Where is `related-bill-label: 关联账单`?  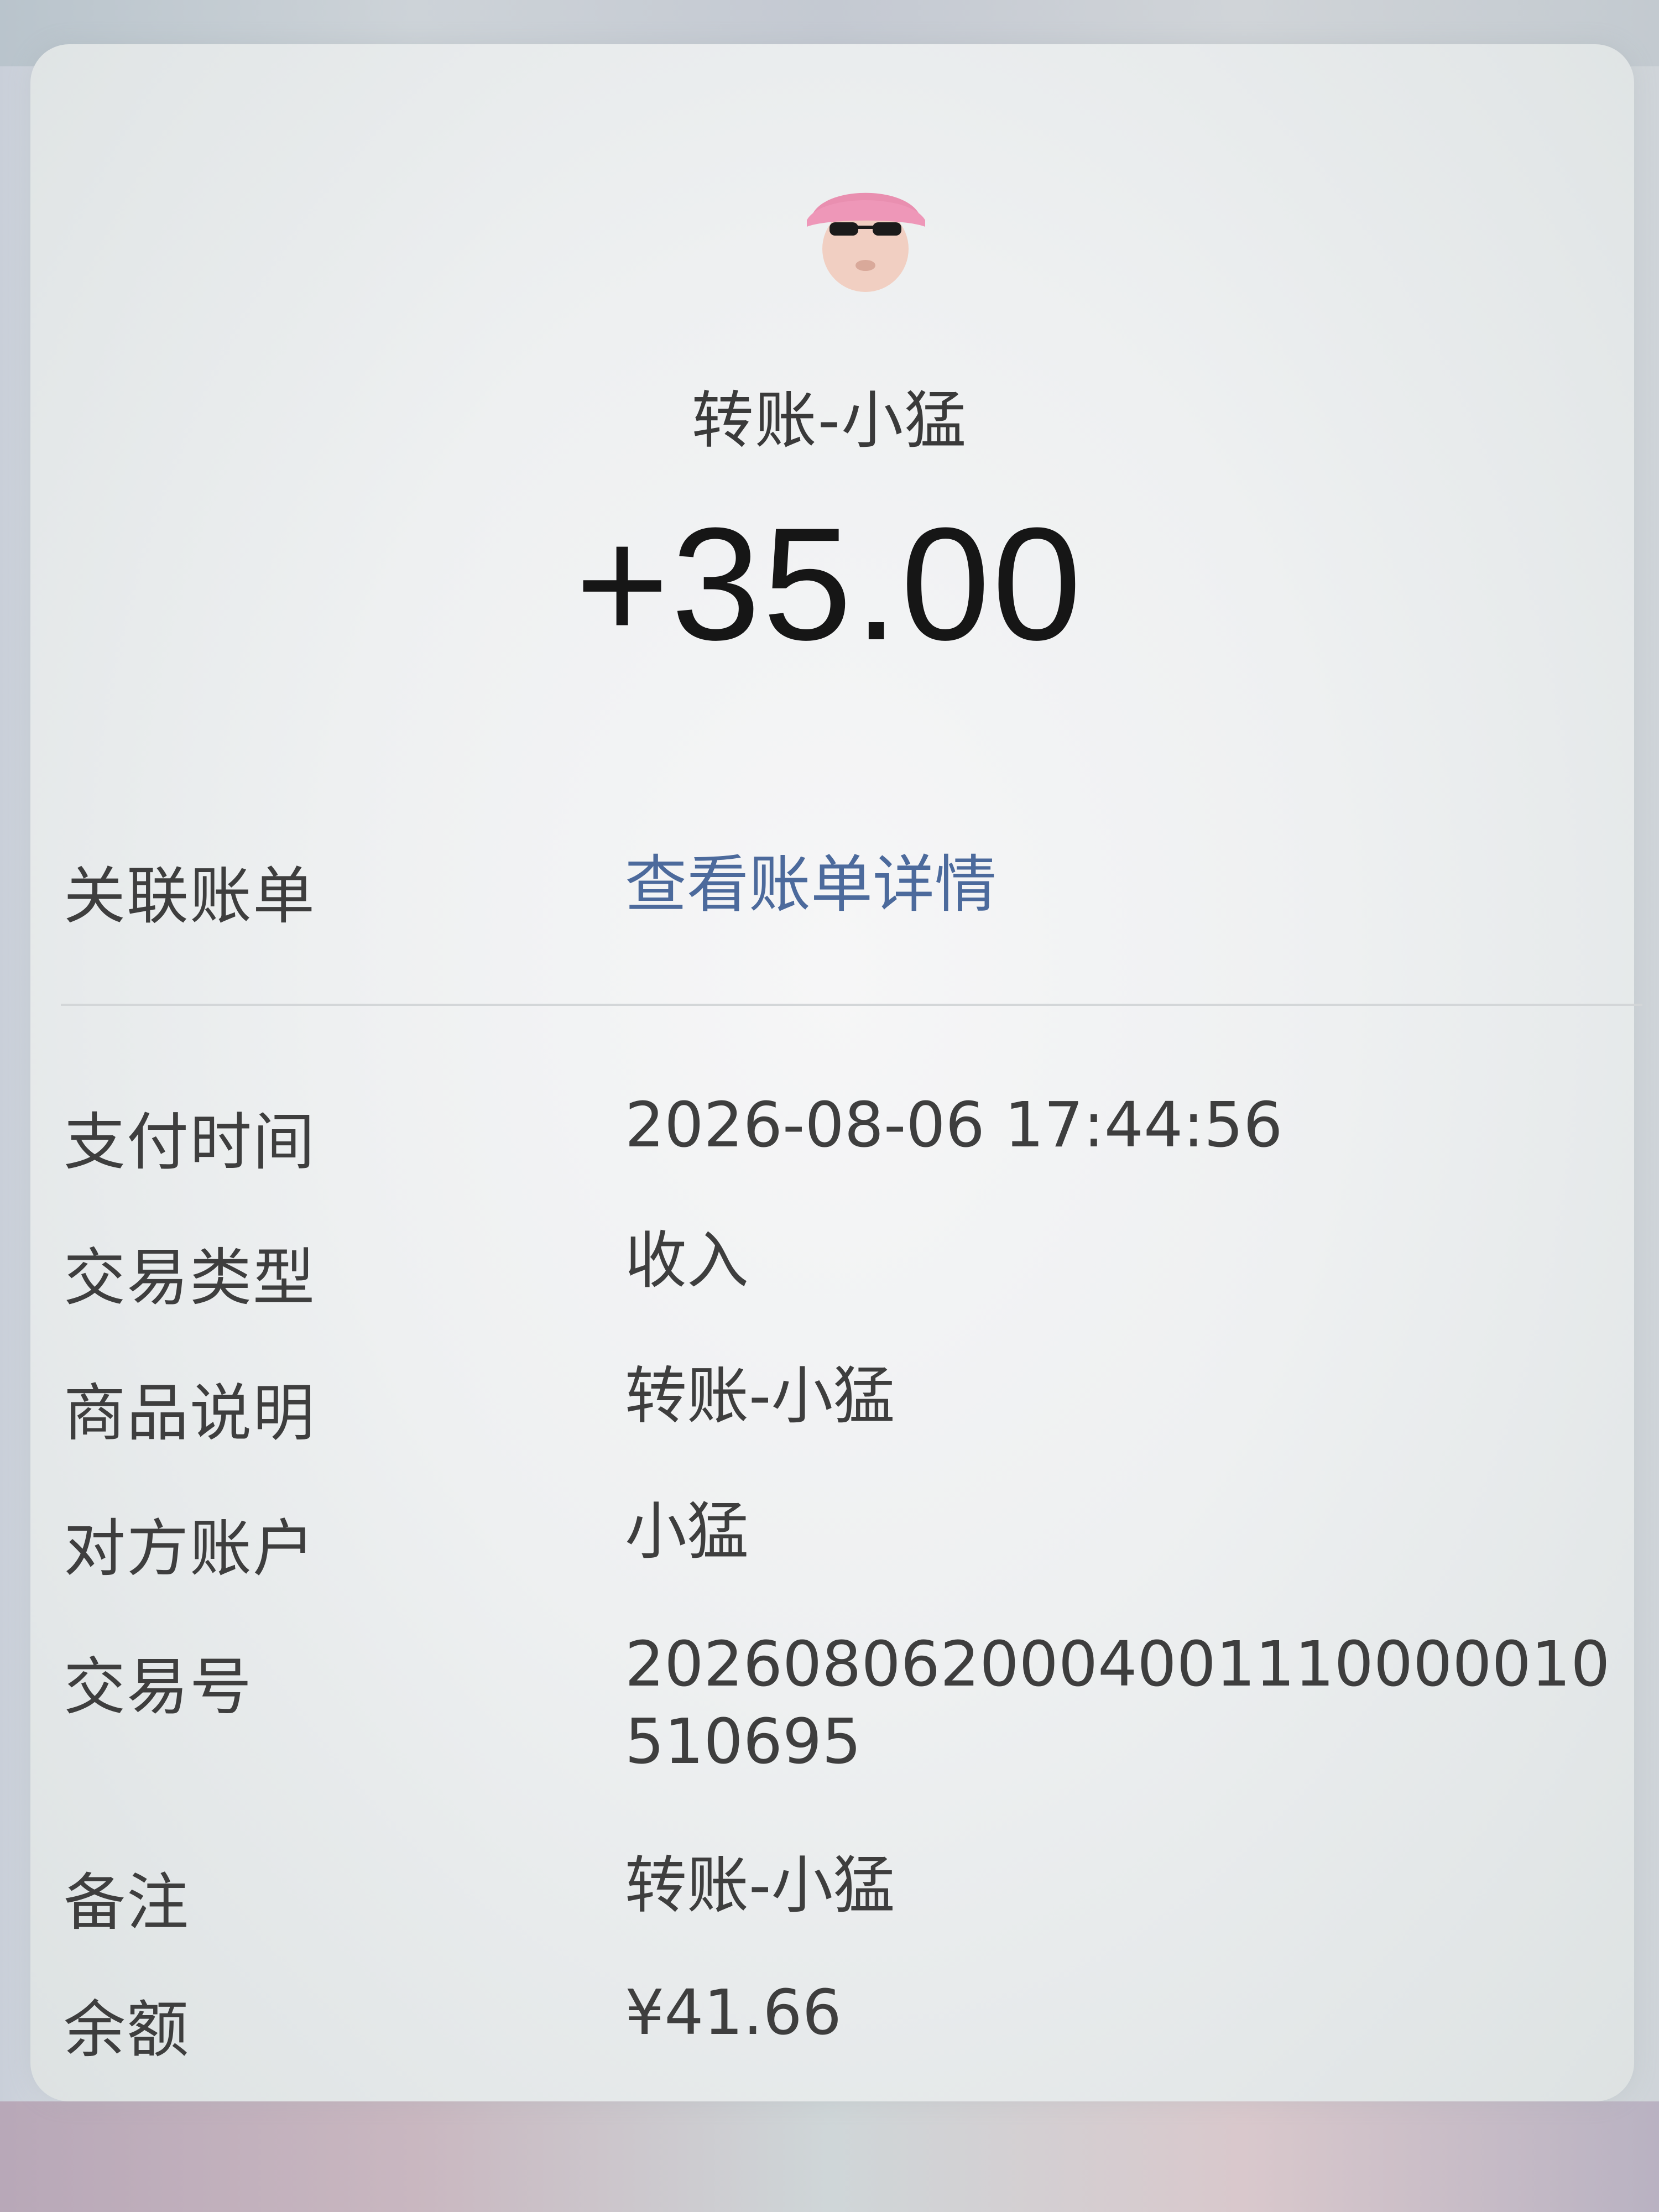 related-bill-label: 关联账单 is located at coordinates (190, 896).